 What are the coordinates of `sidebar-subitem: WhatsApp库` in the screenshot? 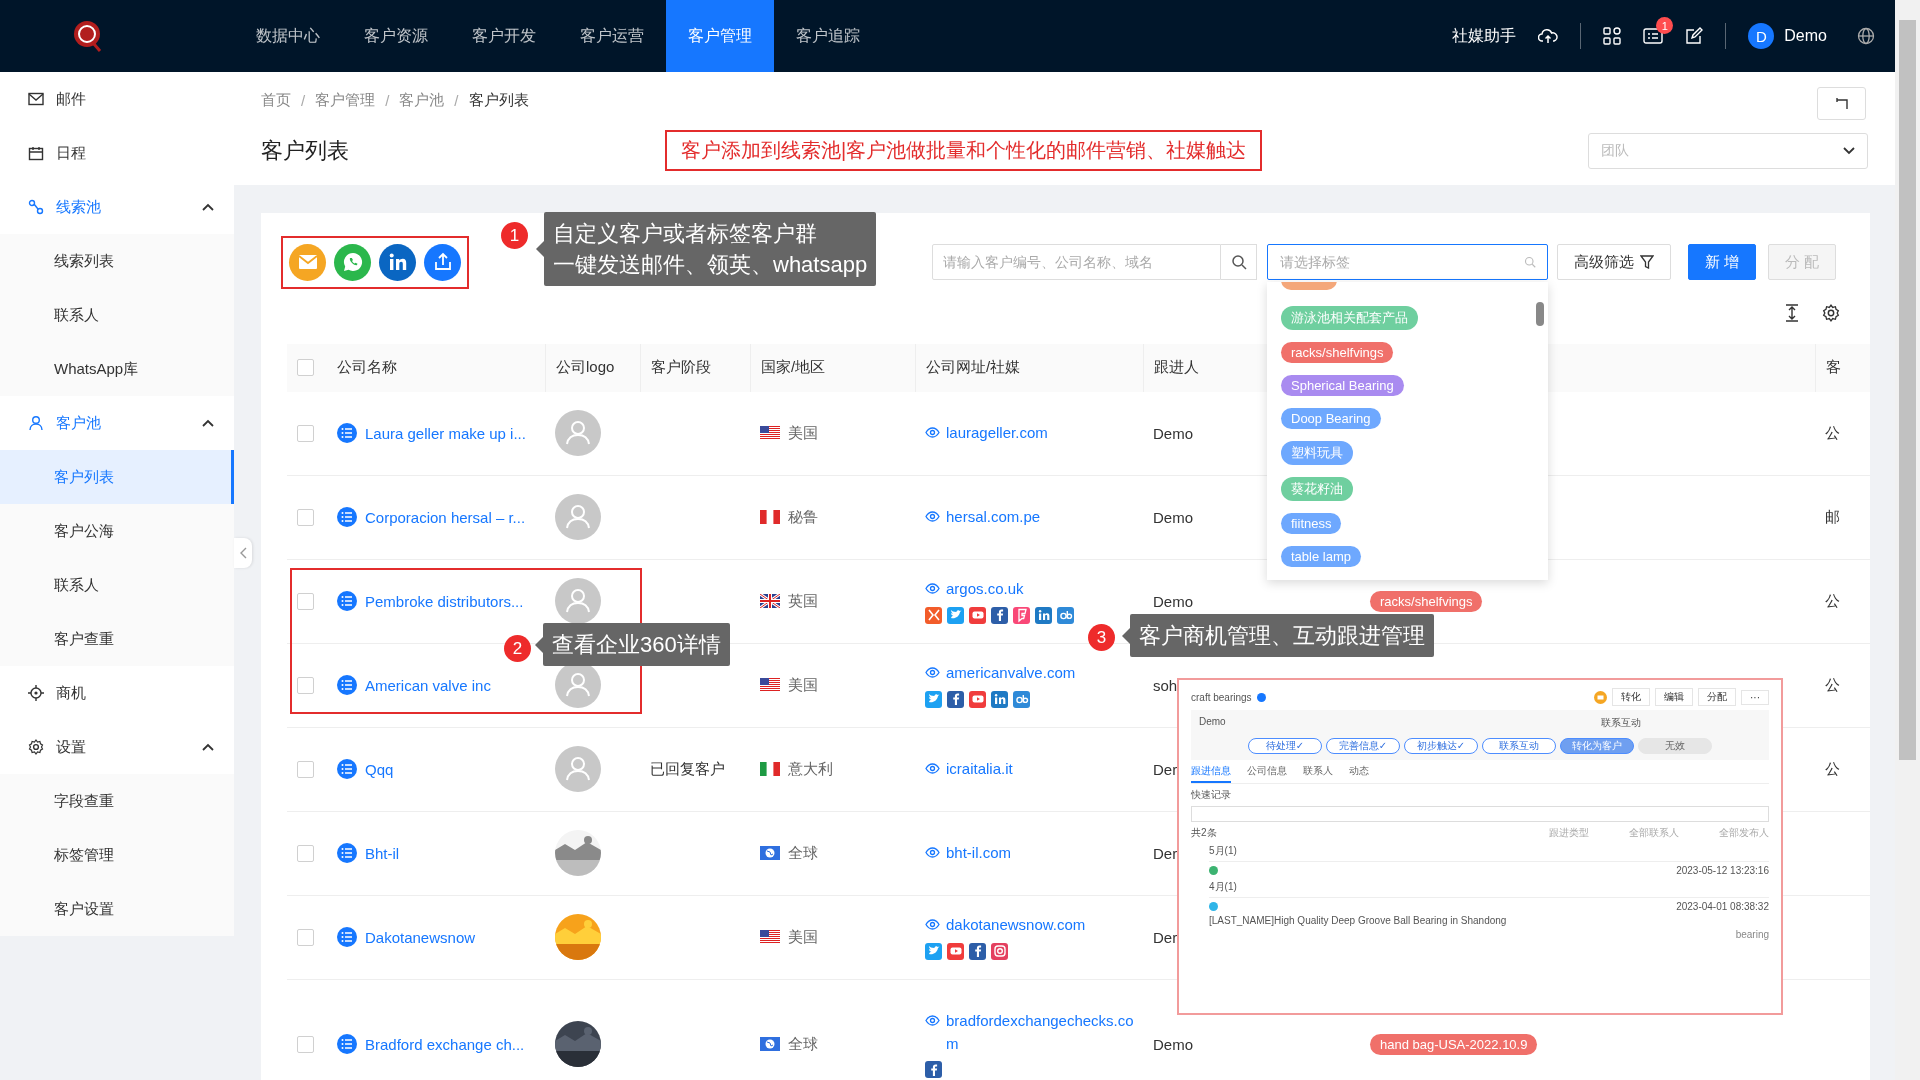 It's located at (117, 369).